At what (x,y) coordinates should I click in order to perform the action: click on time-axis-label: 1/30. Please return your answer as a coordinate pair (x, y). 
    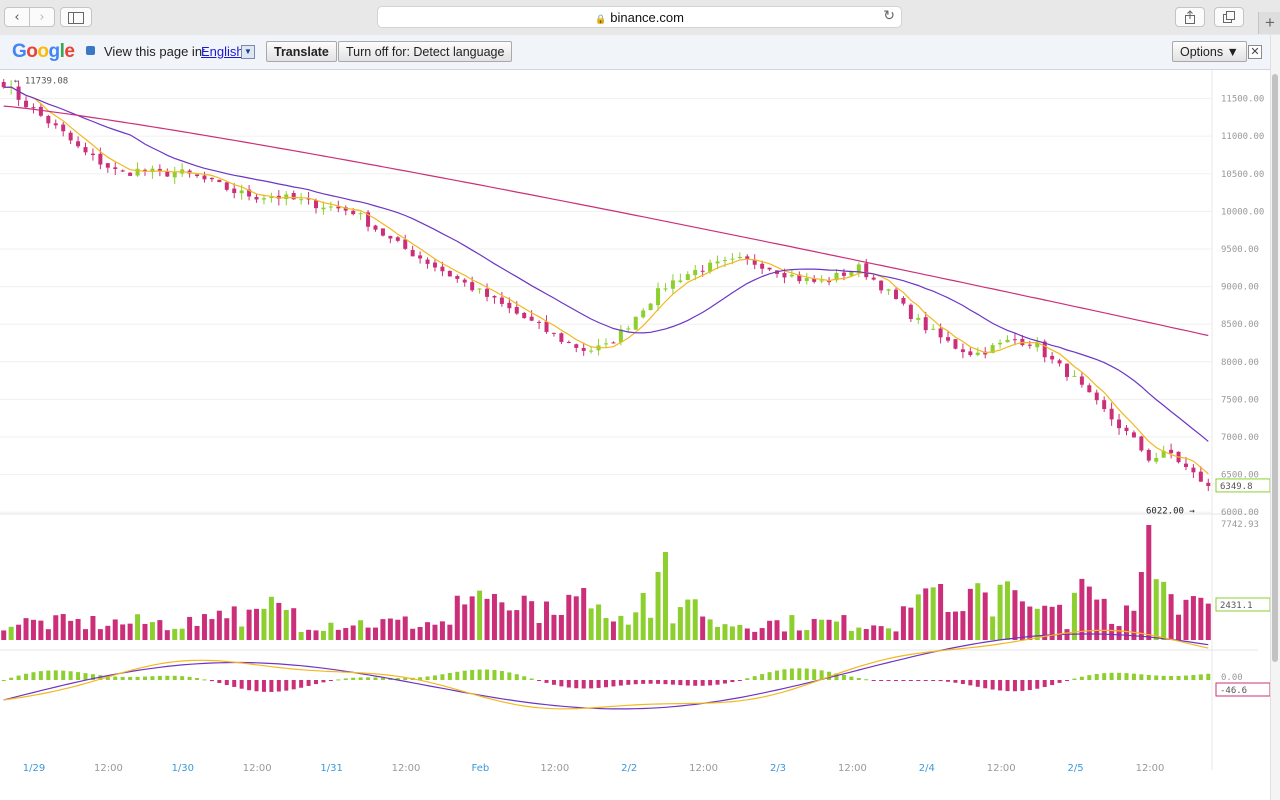
    Looking at the image, I should click on (183, 768).